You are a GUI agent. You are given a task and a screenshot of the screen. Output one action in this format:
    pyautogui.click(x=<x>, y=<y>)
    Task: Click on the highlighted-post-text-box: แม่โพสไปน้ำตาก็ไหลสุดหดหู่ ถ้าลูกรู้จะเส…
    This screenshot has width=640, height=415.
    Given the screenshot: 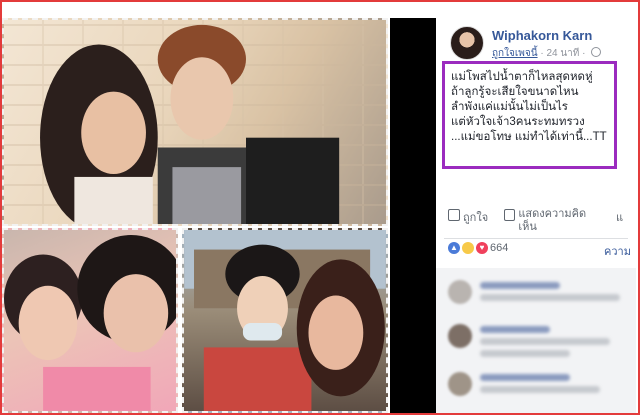 What is the action you would take?
    pyautogui.click(x=529, y=115)
    